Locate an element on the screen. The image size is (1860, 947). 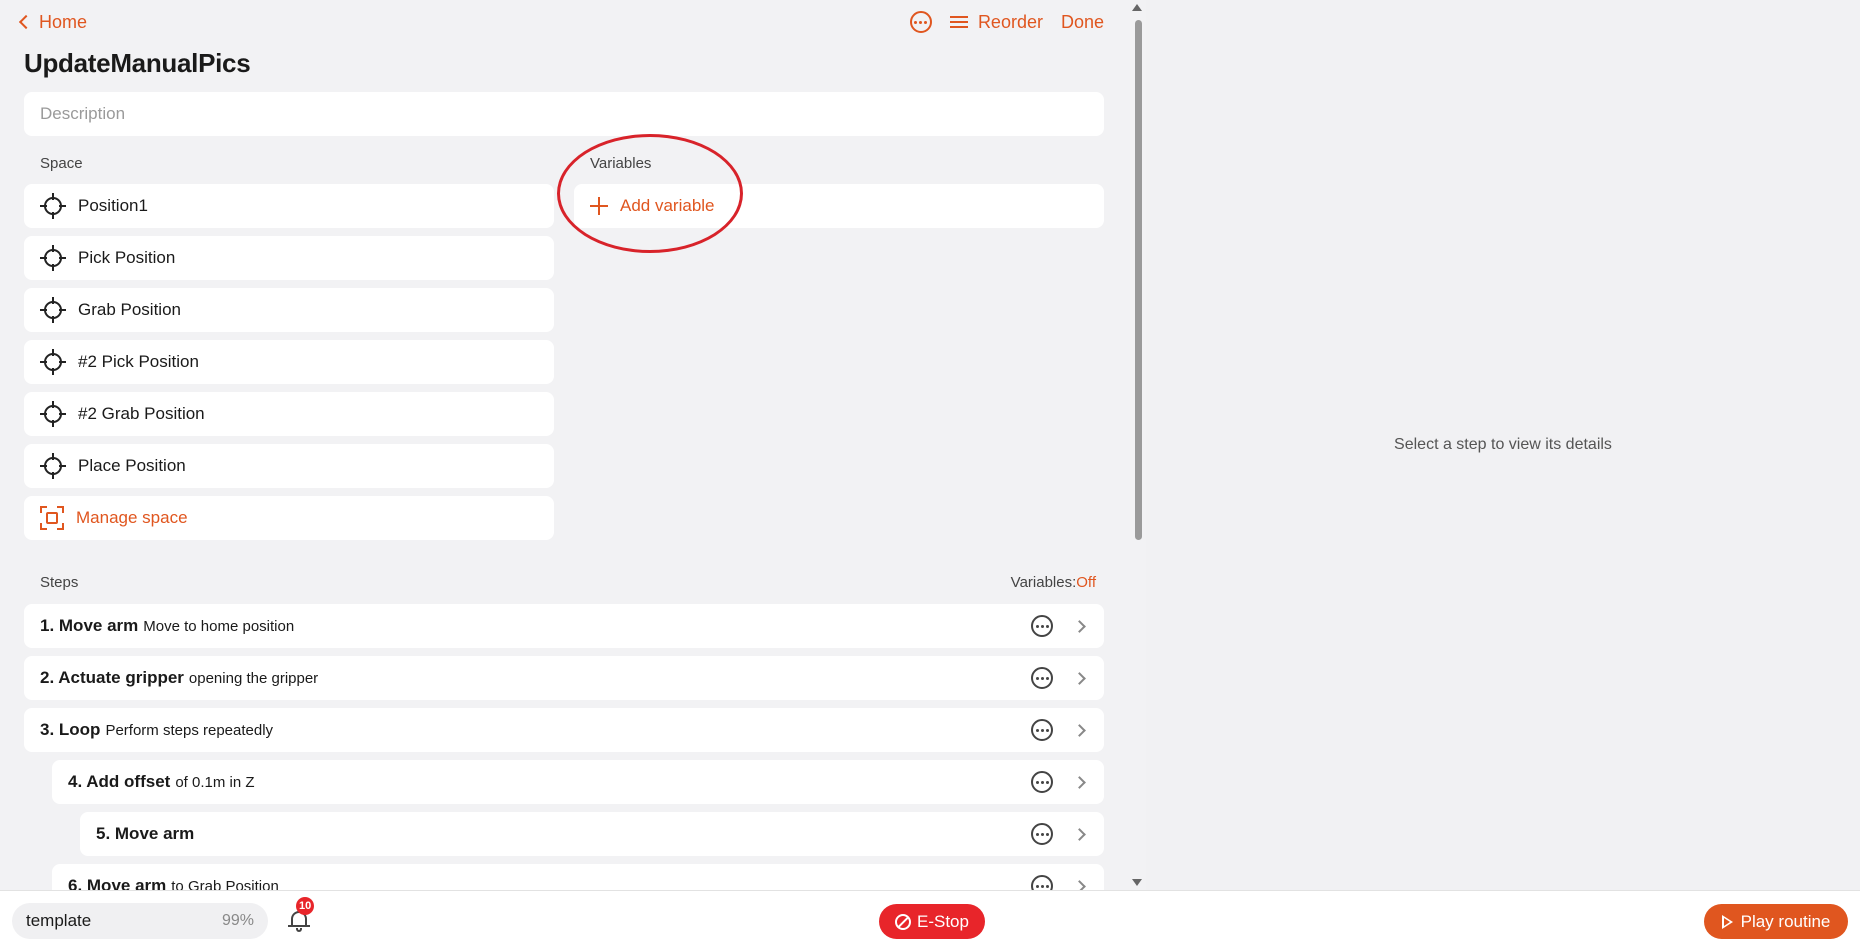
position-label: #2 Pick Position is located at coordinates (138, 361).